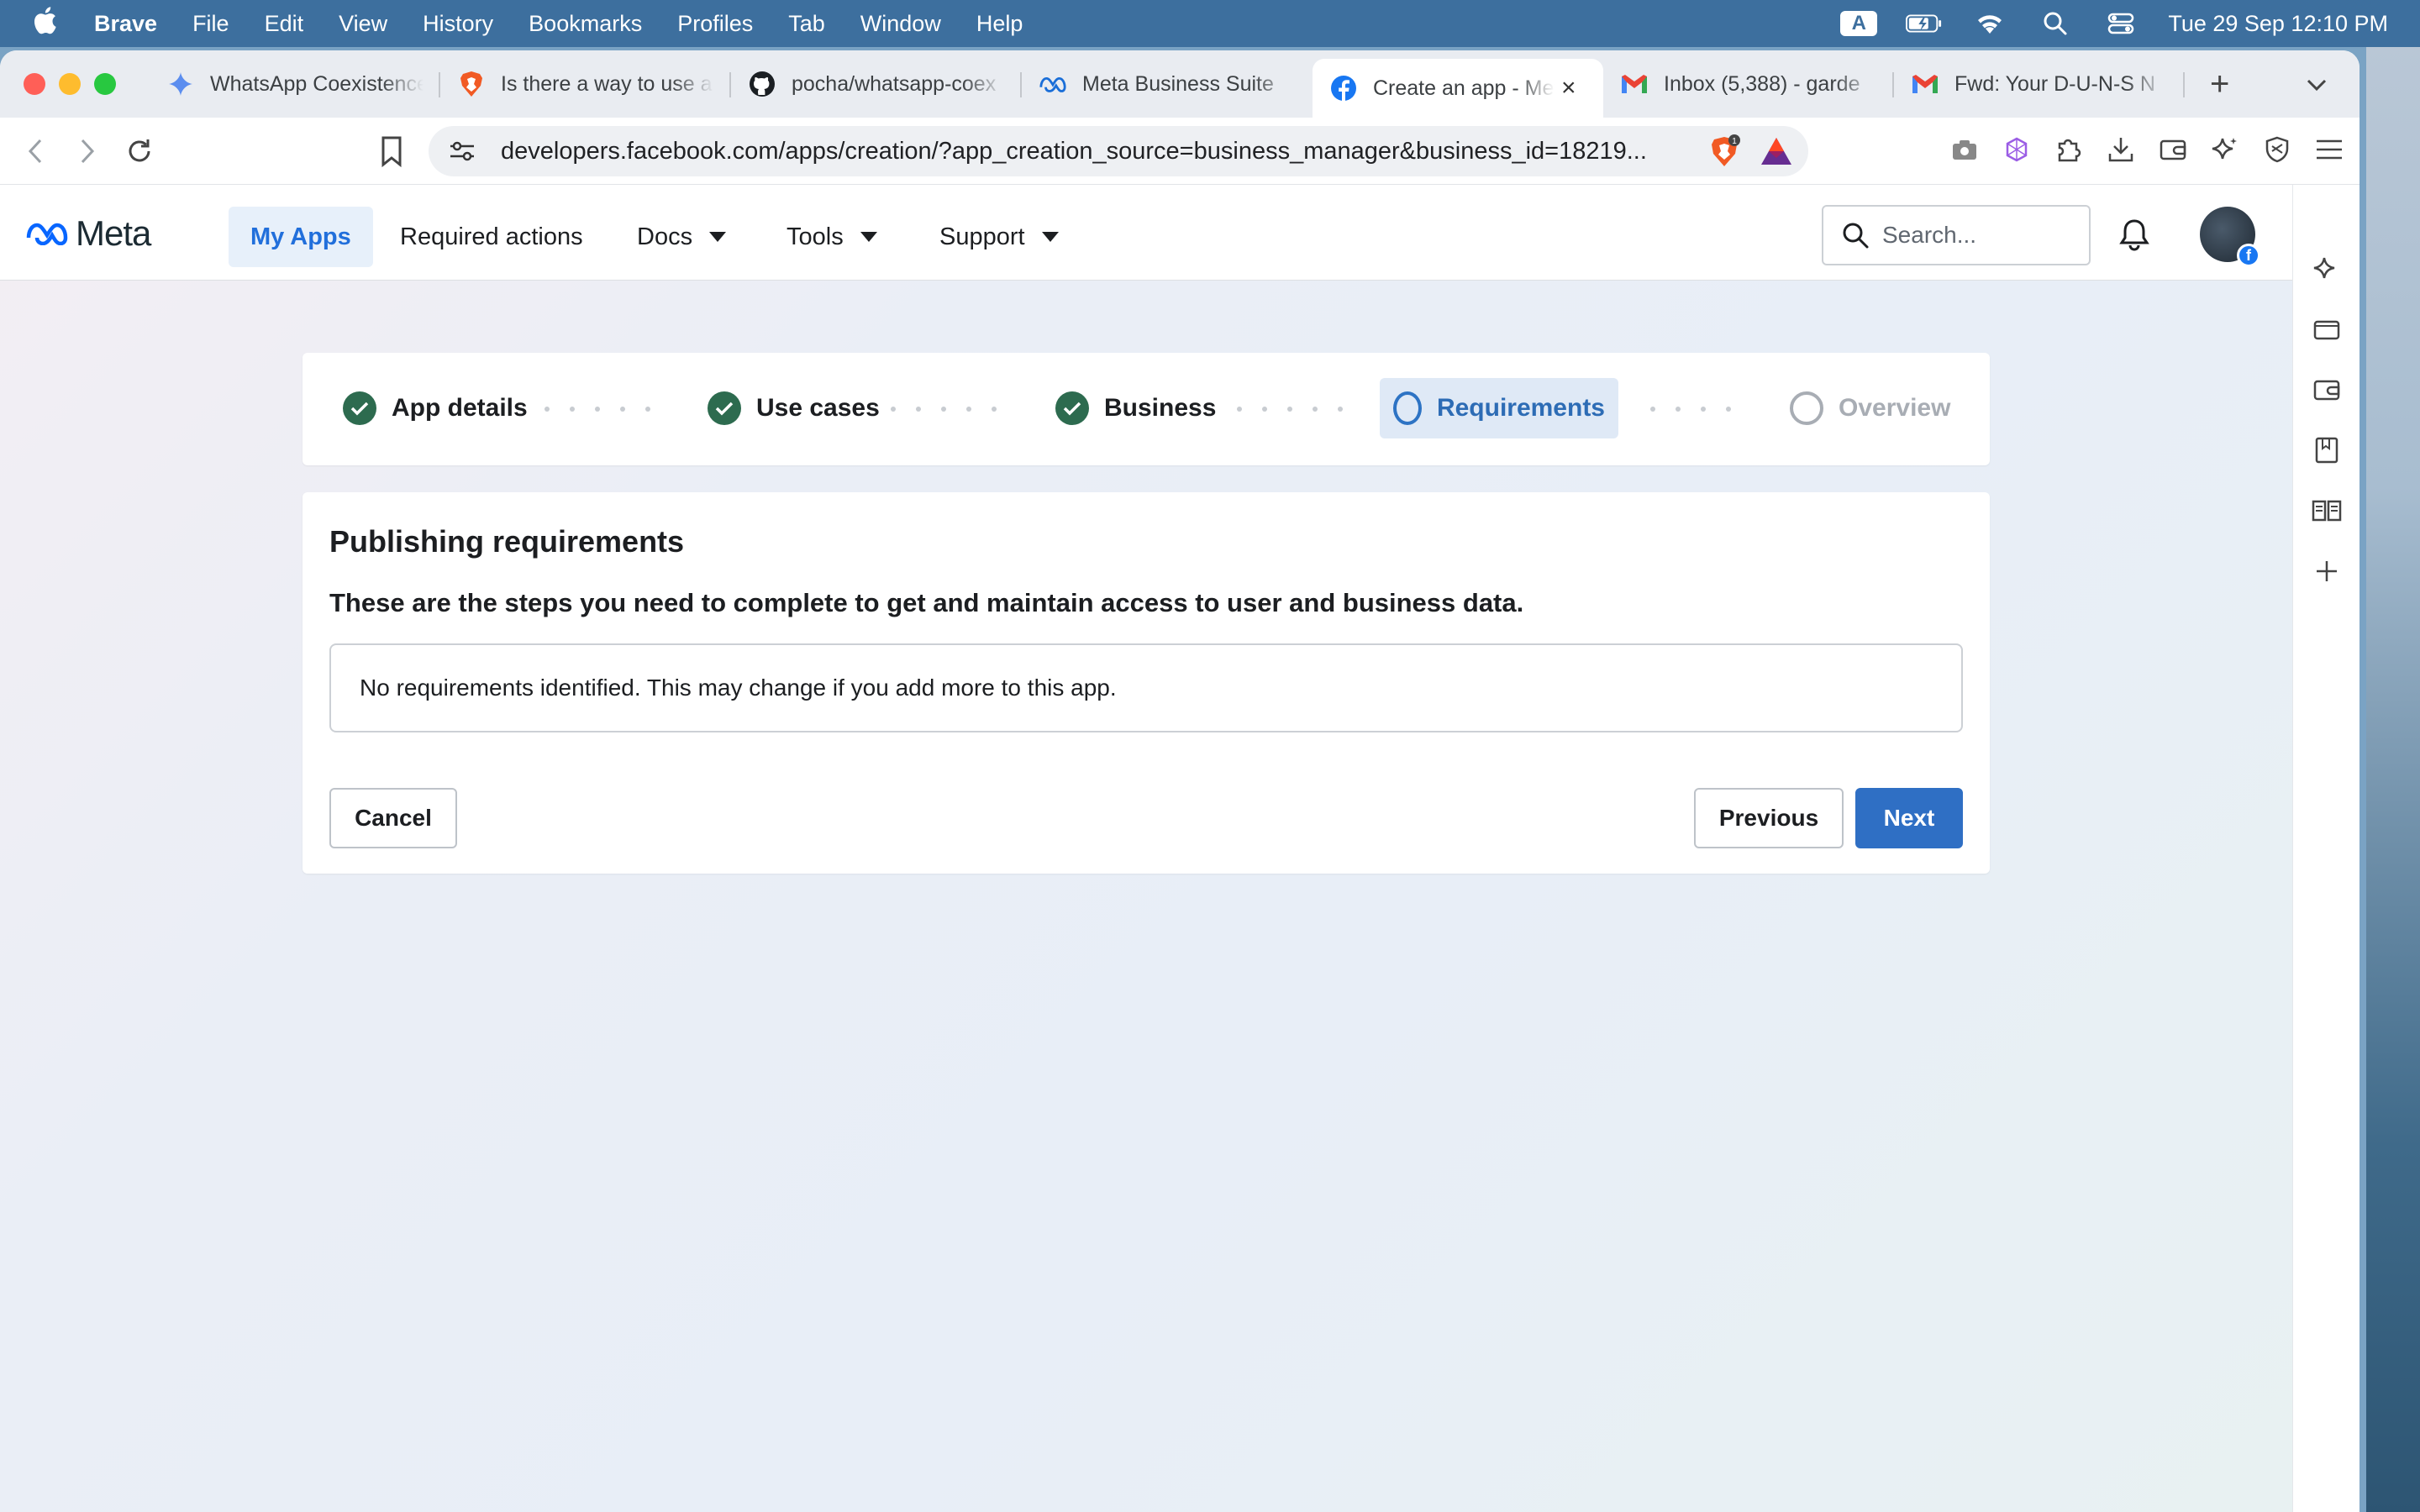 This screenshot has width=2420, height=1512. Describe the element at coordinates (901, 24) in the screenshot. I see `menu-window: Window` at that location.